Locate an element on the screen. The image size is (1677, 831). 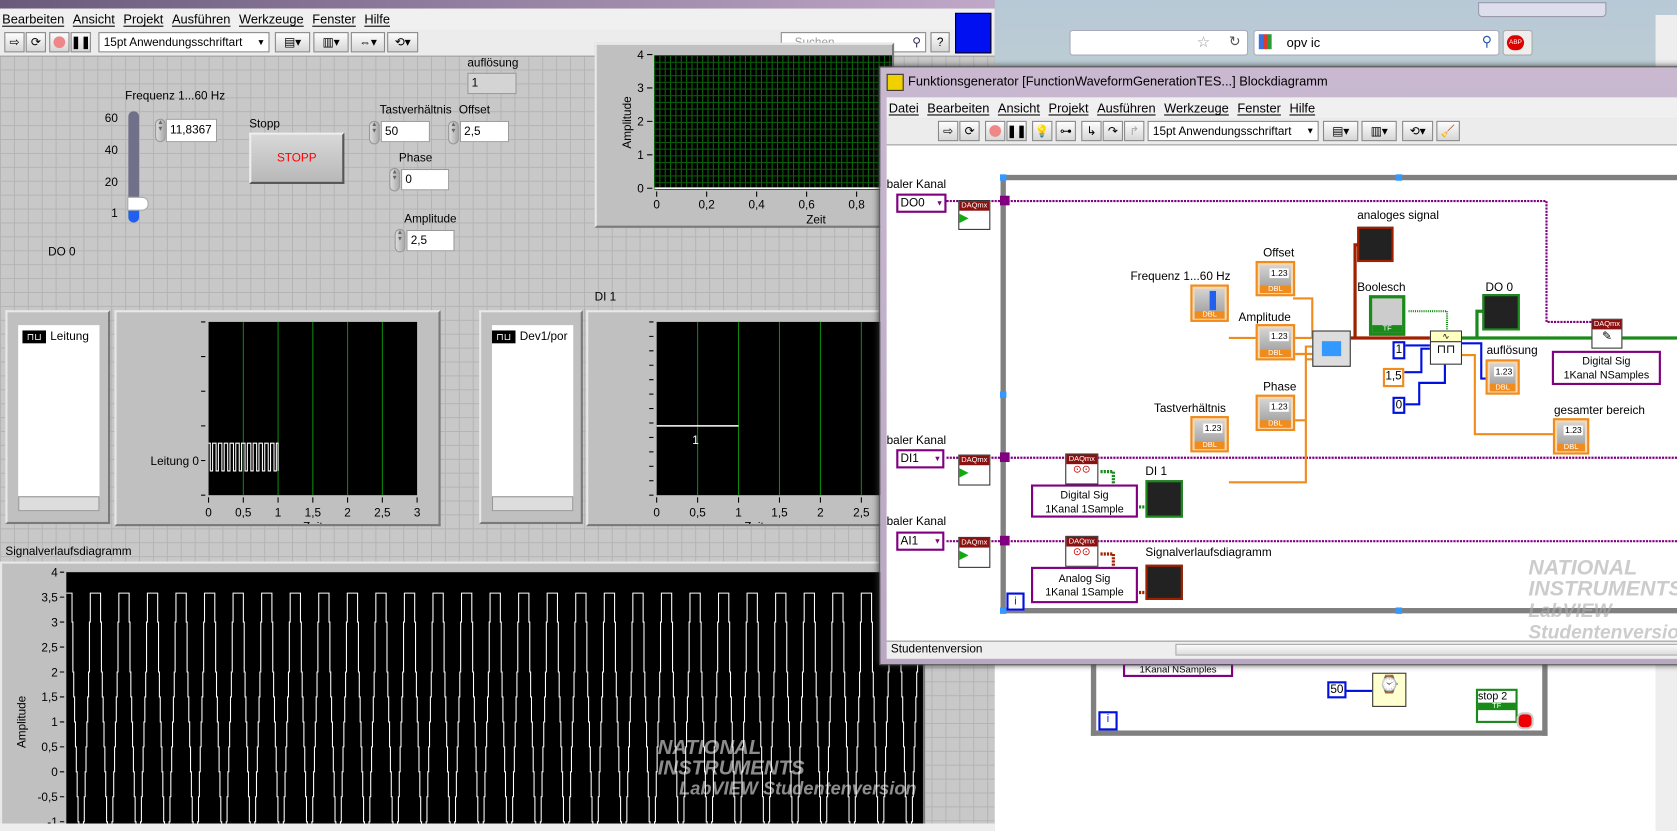
y-tick-label: 0 is located at coordinates (640, 189).